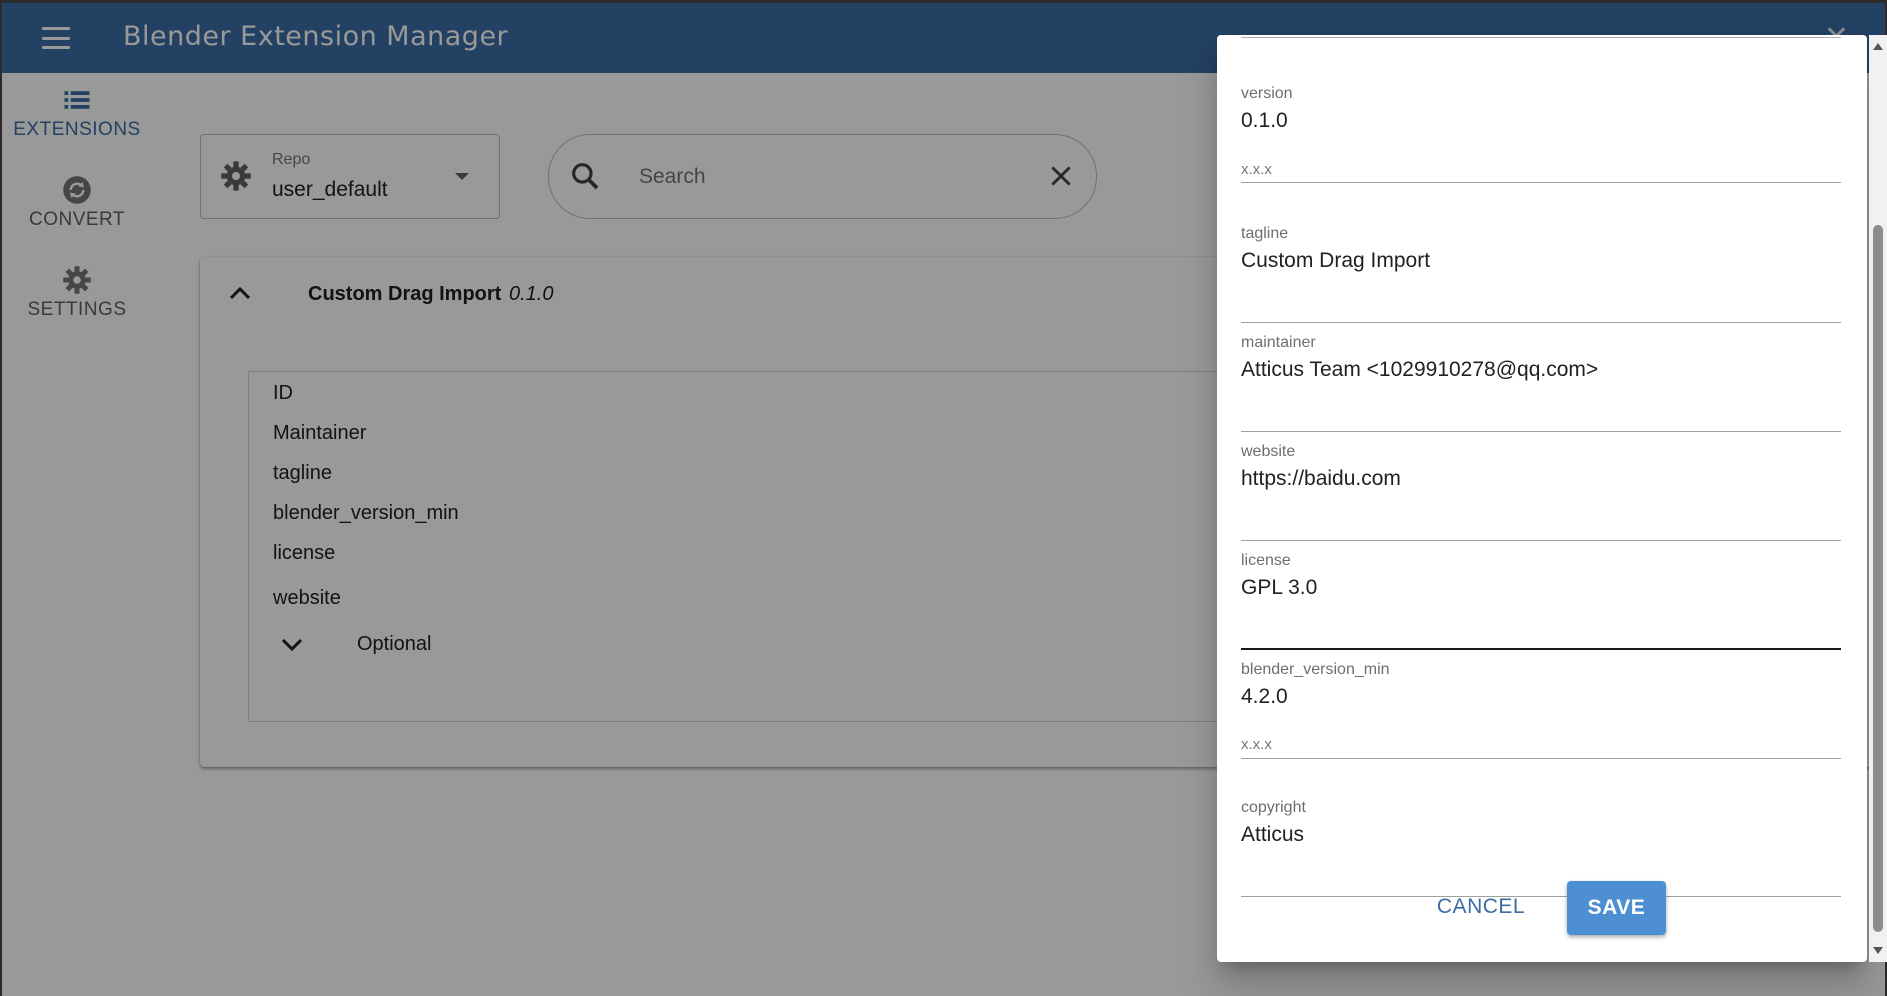  I want to click on scroll-up-arrow-icon, so click(1878, 46).